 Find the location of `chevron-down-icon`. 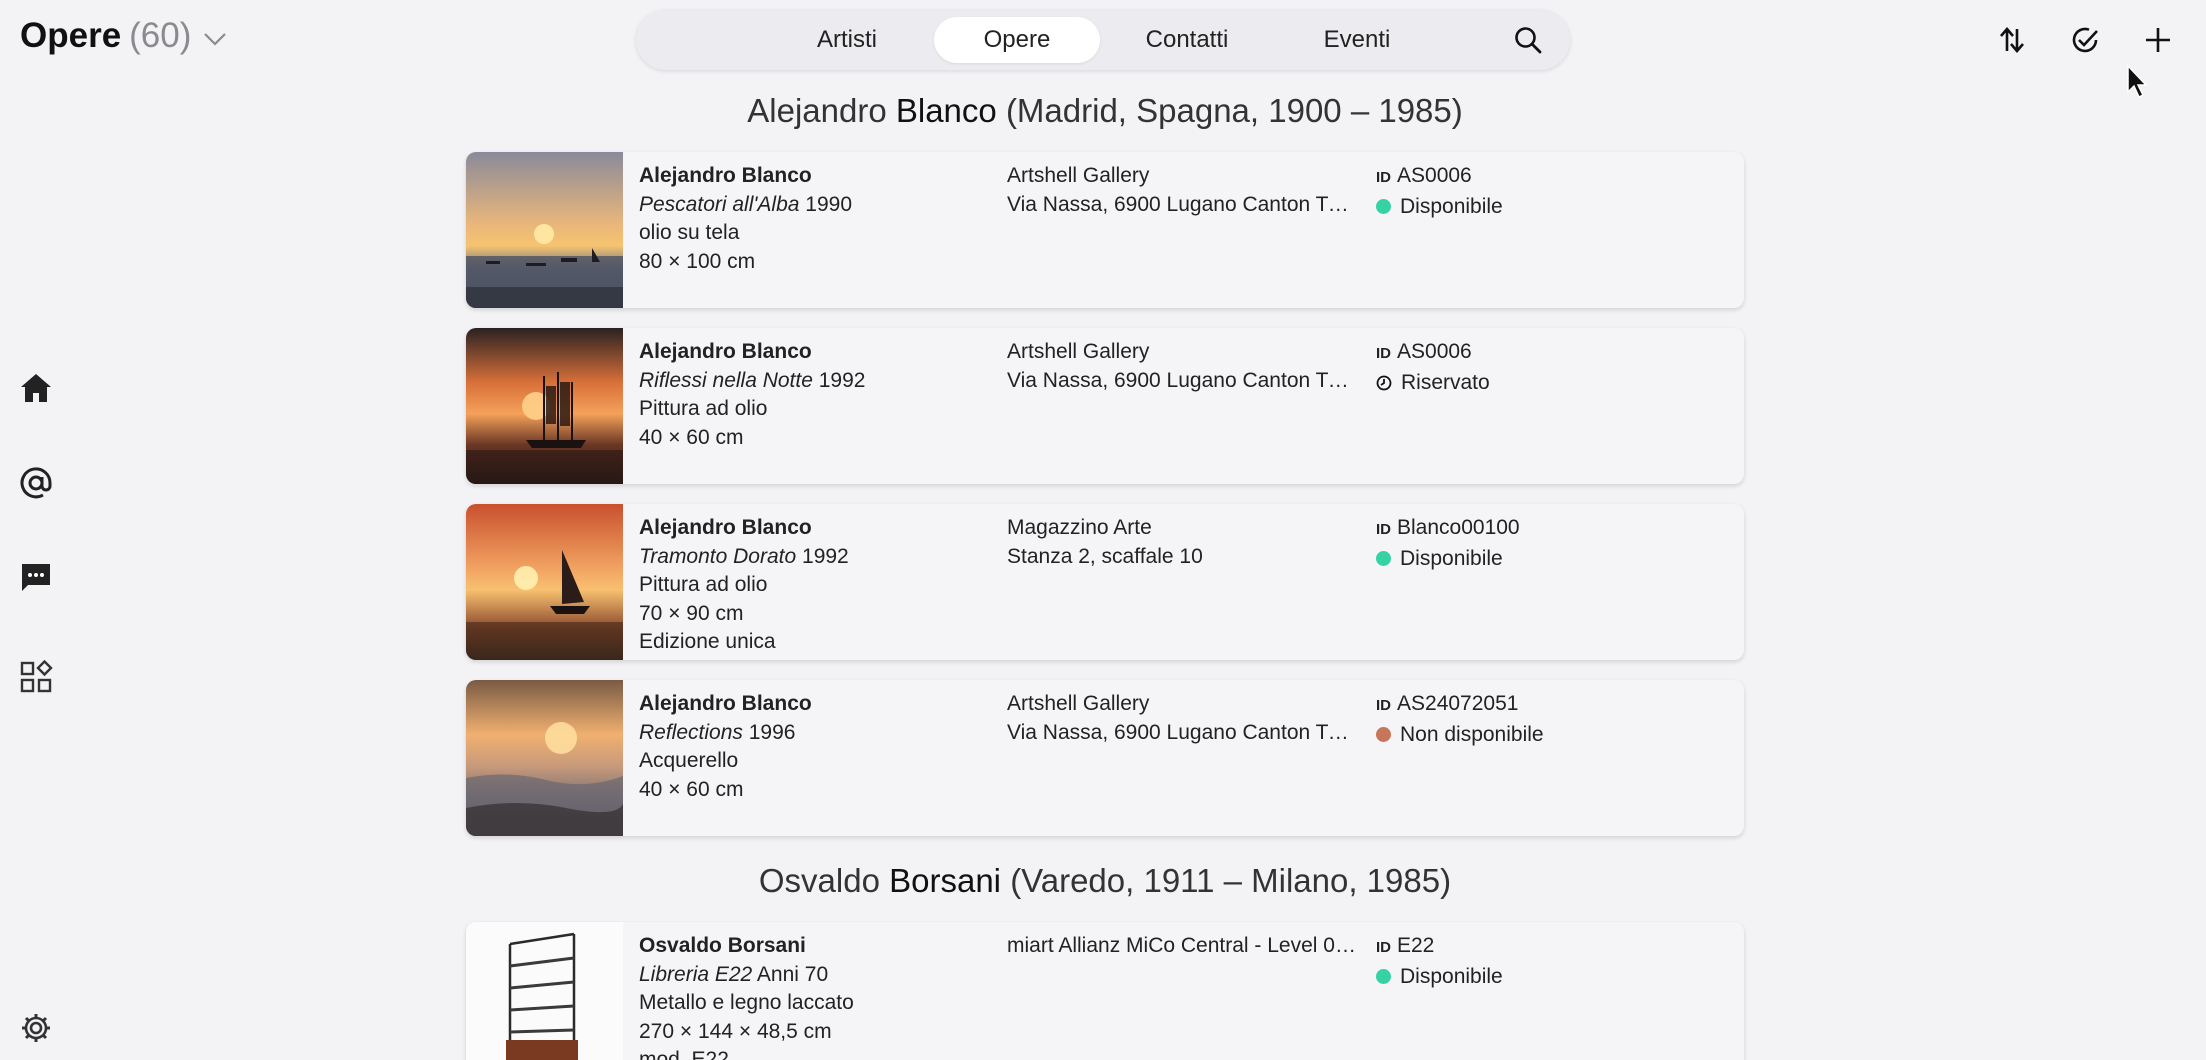

chevron-down-icon is located at coordinates (213, 36).